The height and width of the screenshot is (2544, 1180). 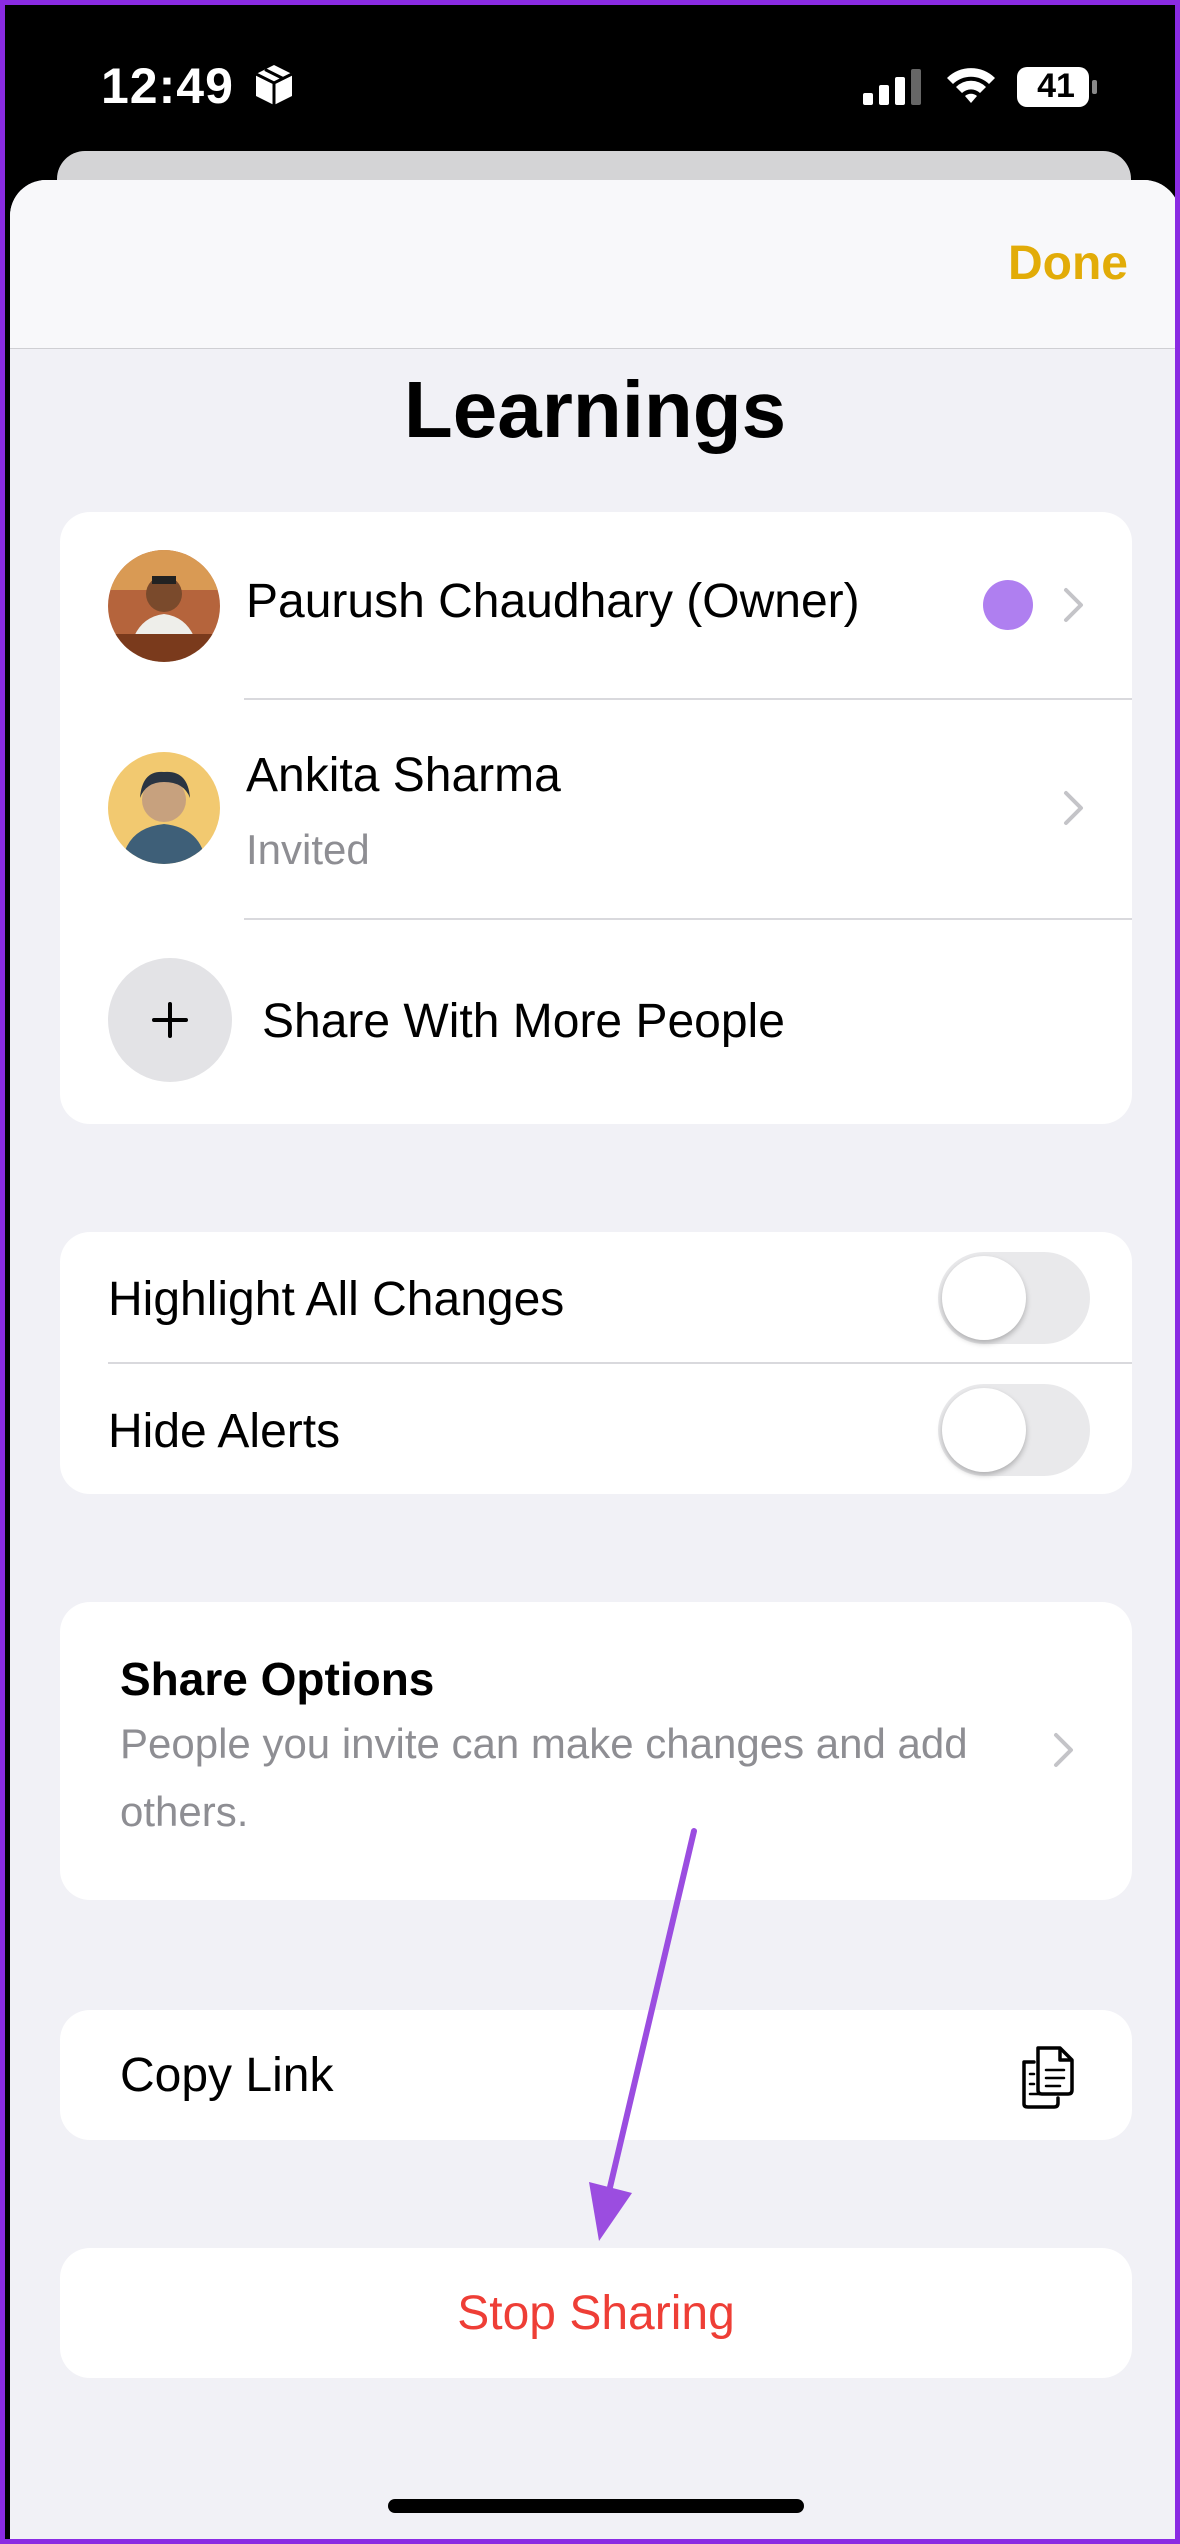 I want to click on plus-icon, so click(x=170, y=1020).